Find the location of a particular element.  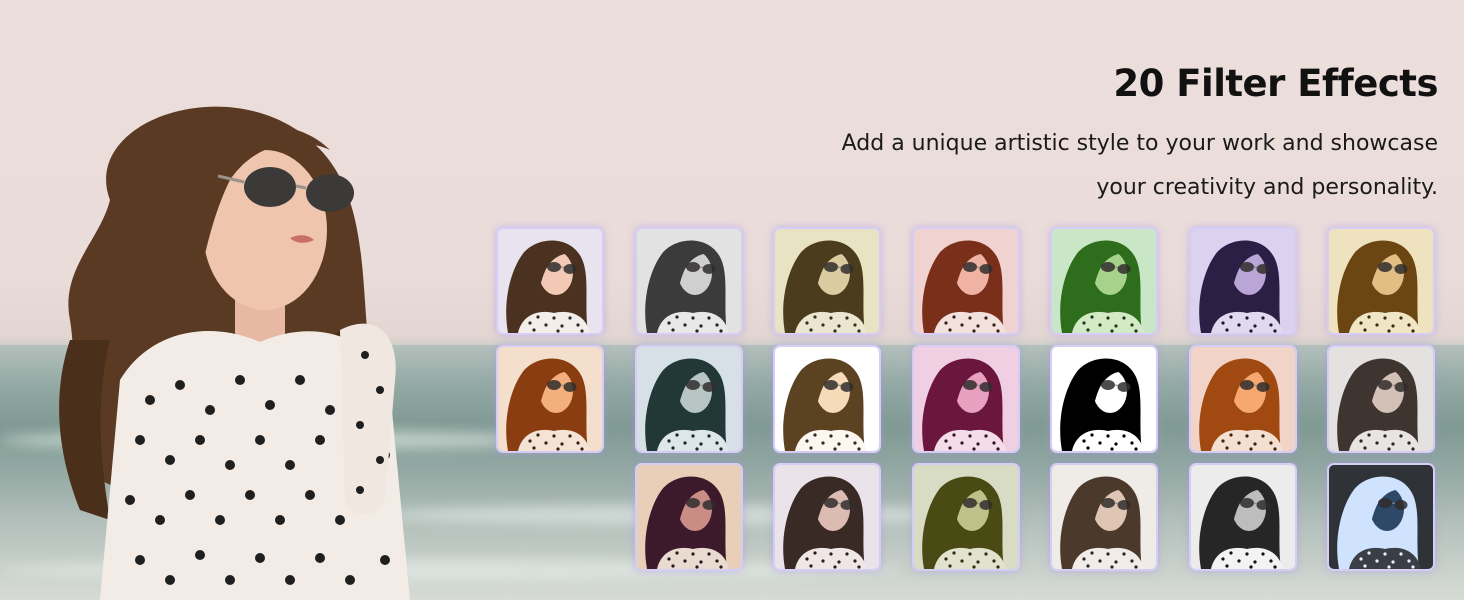

filter-thumbnail-olive is located at coordinates (966, 517).